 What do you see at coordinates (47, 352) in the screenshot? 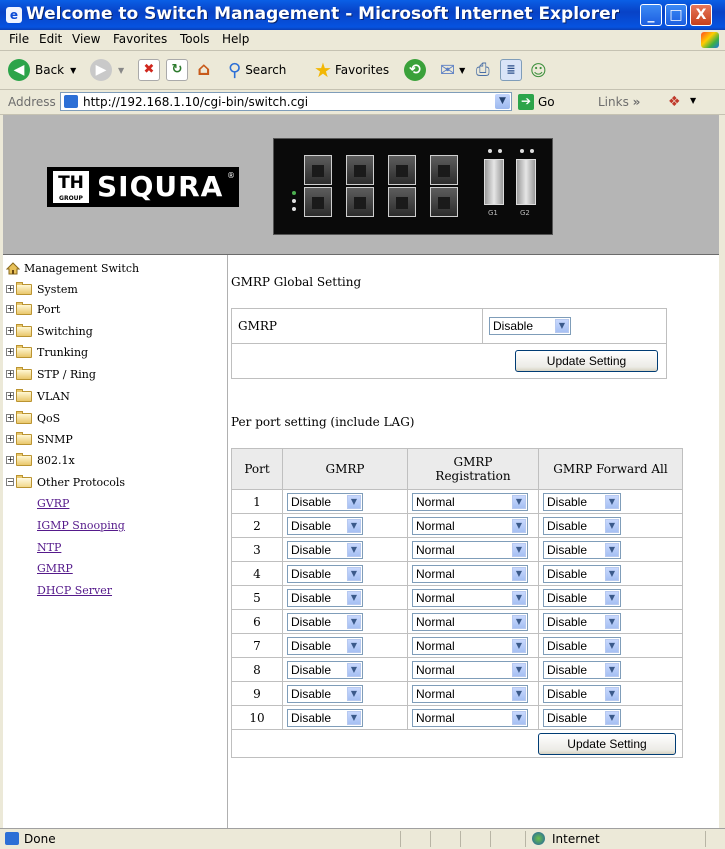
I see `sidebar-item-trunking: + Trunking` at bounding box center [47, 352].